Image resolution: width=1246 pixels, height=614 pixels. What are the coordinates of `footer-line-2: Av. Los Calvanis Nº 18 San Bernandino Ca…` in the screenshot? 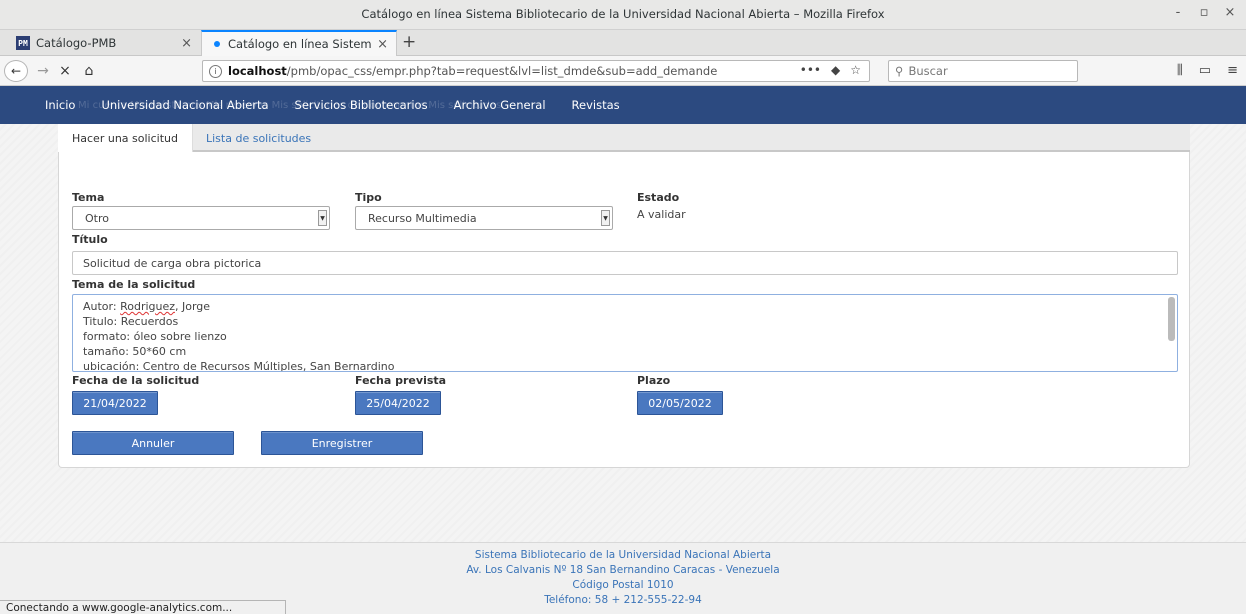 It's located at (623, 570).